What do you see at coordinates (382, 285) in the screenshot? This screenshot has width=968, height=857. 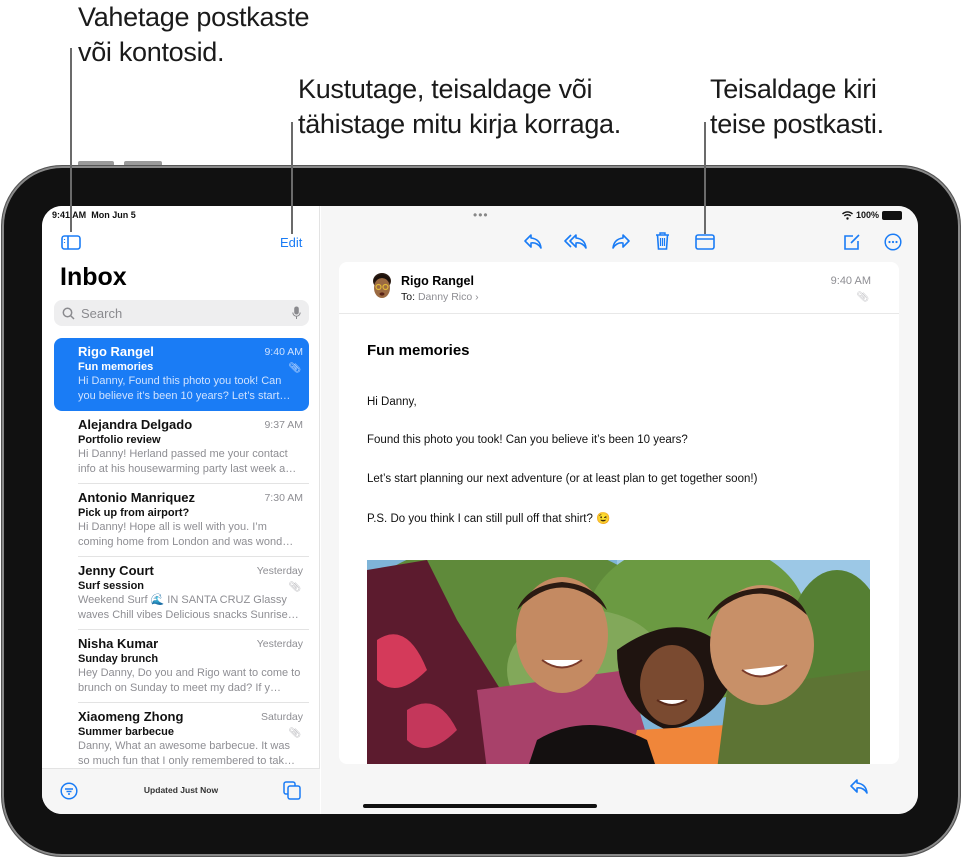 I see `avatar` at bounding box center [382, 285].